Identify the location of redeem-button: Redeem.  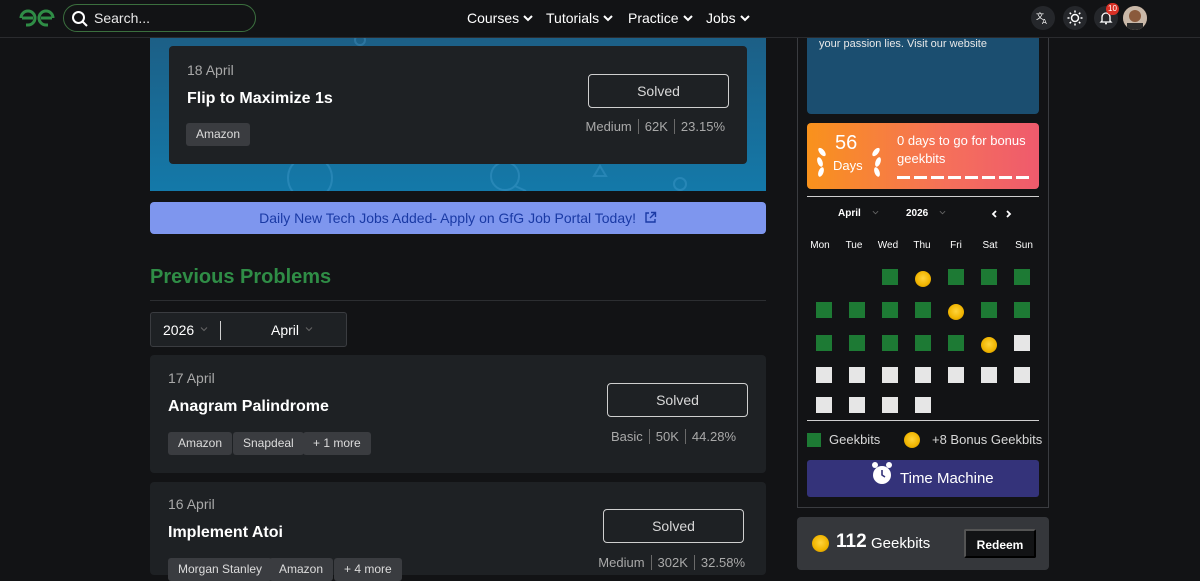
(1000, 543).